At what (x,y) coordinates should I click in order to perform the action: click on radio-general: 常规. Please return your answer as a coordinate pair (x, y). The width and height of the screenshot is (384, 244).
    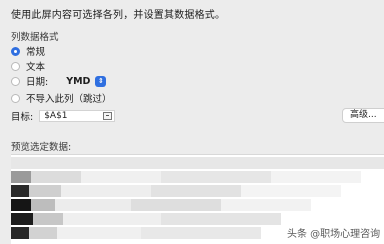
    Looking at the image, I should click on (28, 51).